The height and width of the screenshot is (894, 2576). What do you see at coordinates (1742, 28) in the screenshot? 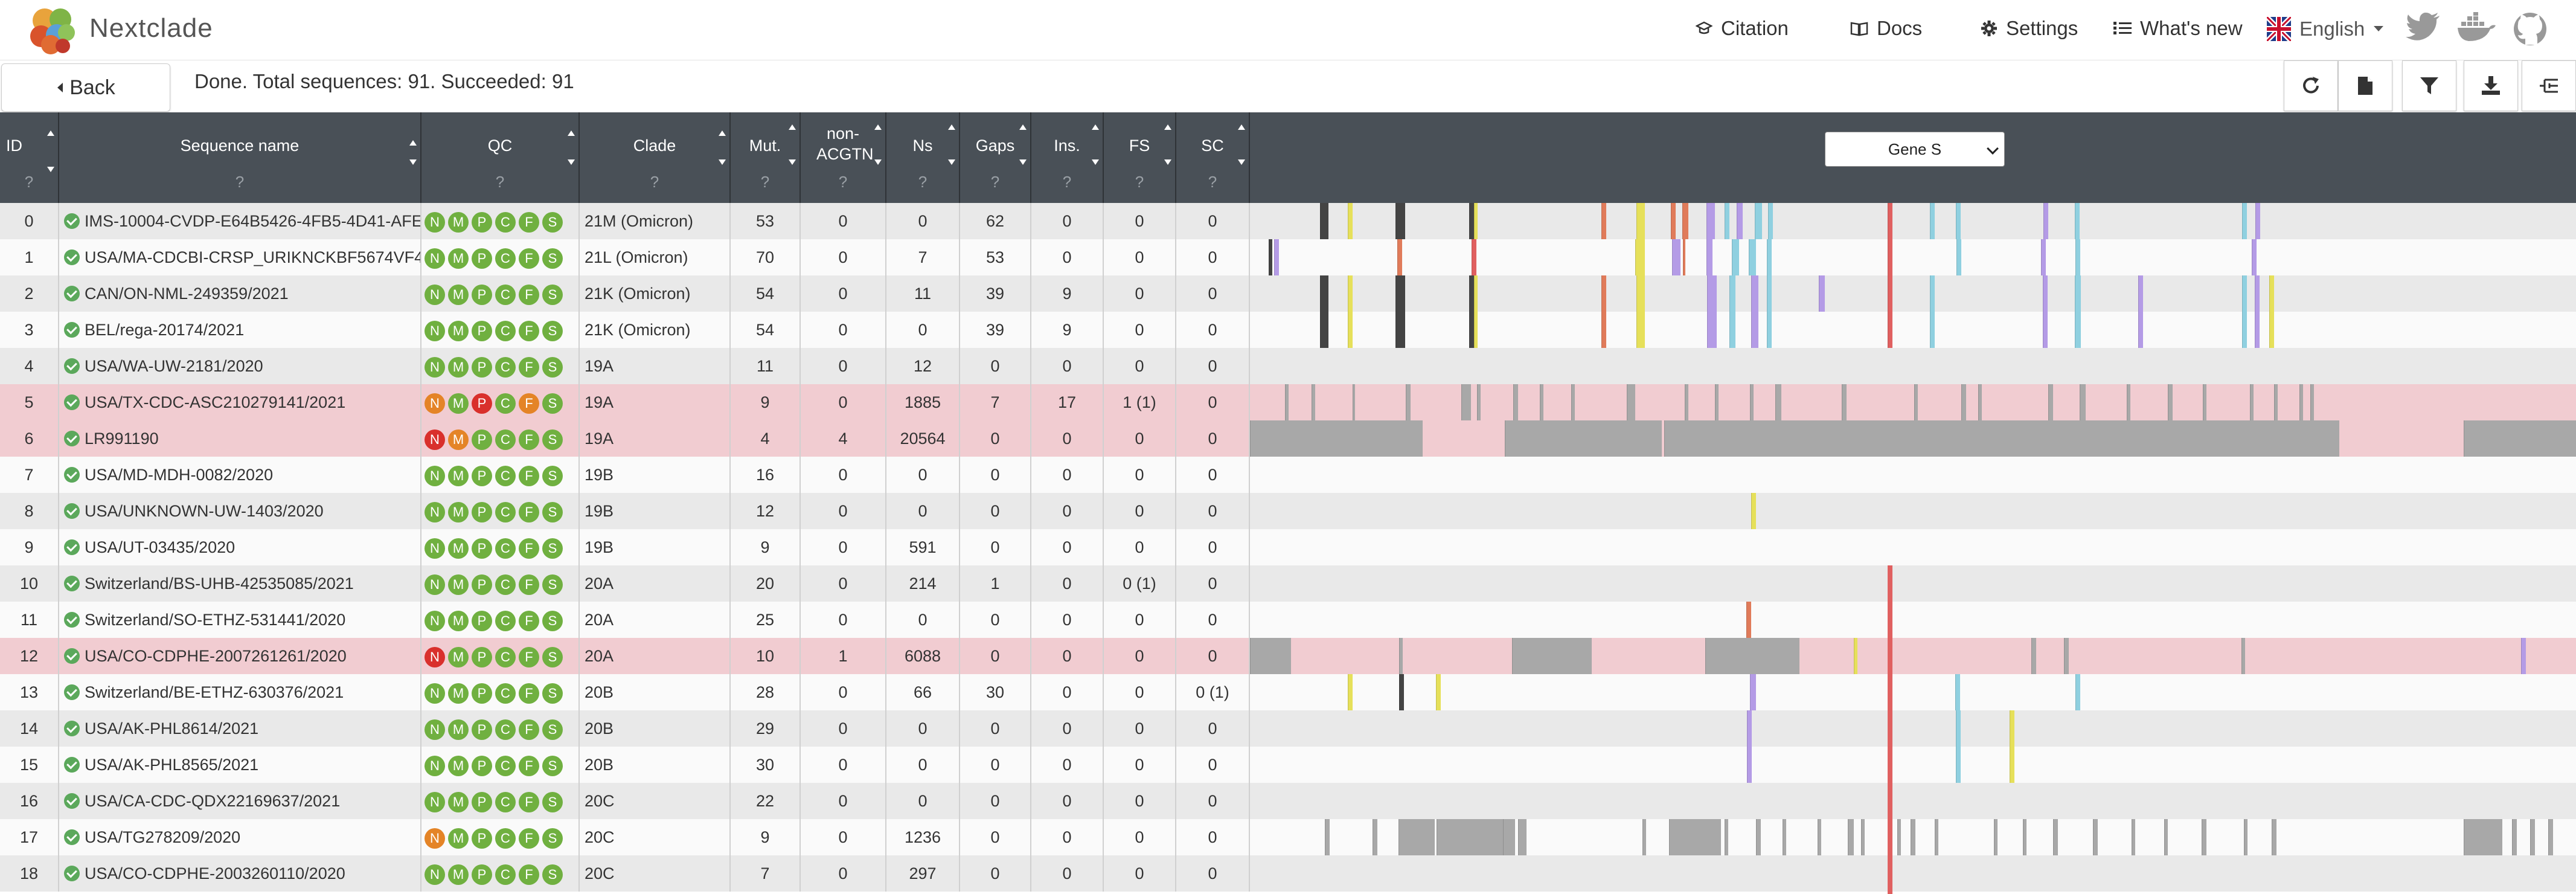
I see `nav-citation: Citation` at bounding box center [1742, 28].